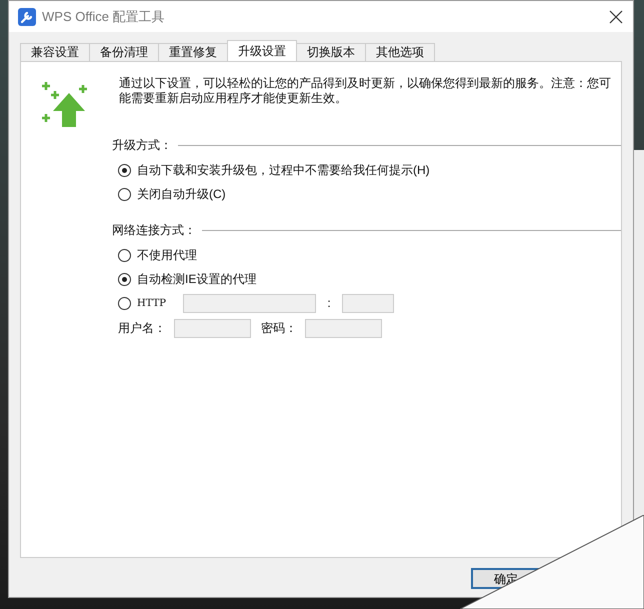  I want to click on option-label: 关闭自动升级(C), so click(181, 194).